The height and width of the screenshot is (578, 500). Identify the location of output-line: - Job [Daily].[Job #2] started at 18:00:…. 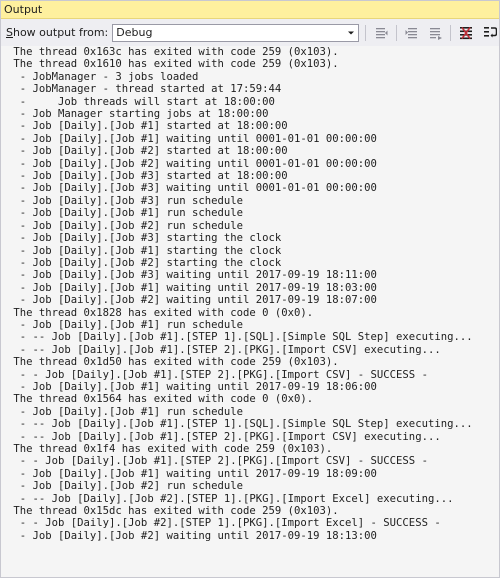
(147, 151).